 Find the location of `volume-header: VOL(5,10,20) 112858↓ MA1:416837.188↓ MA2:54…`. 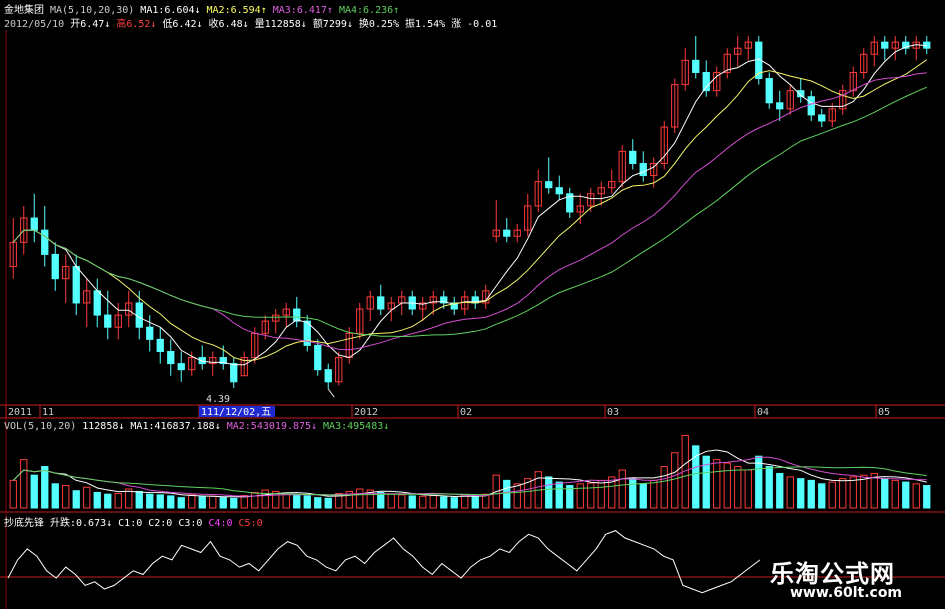

volume-header: VOL(5,10,20) 112858↓ MA1:416837.188↓ MA2:54… is located at coordinates (199, 426).